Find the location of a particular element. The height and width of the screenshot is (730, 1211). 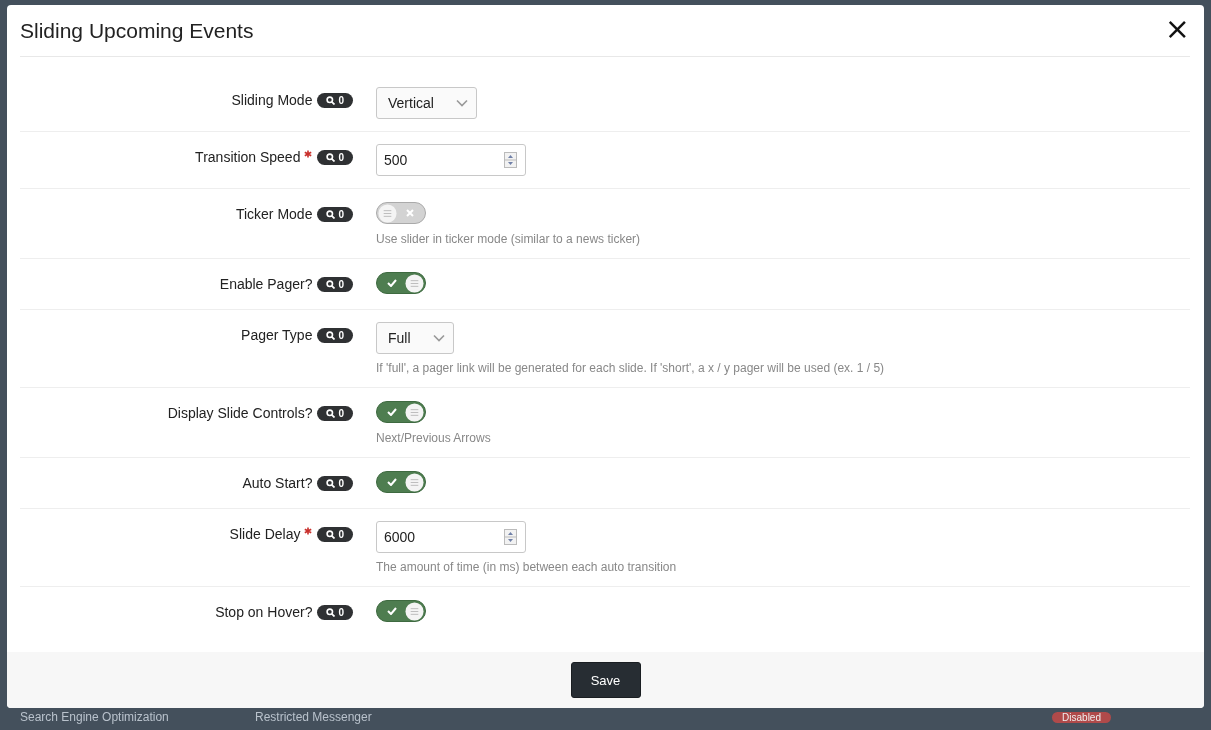

number-input: 6000 is located at coordinates (451, 537).